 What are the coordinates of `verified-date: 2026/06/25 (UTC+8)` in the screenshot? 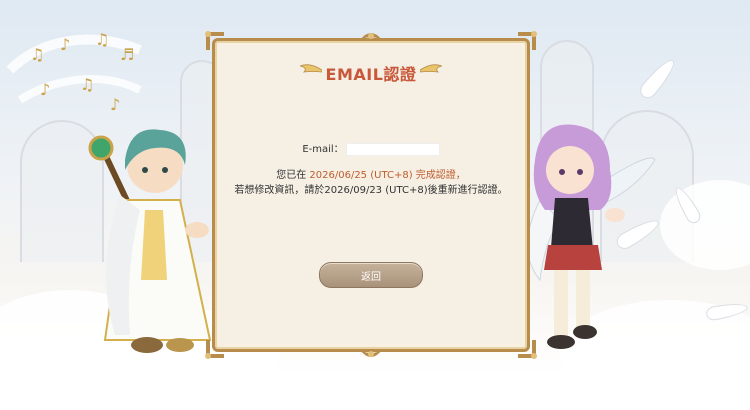 It's located at (361, 175).